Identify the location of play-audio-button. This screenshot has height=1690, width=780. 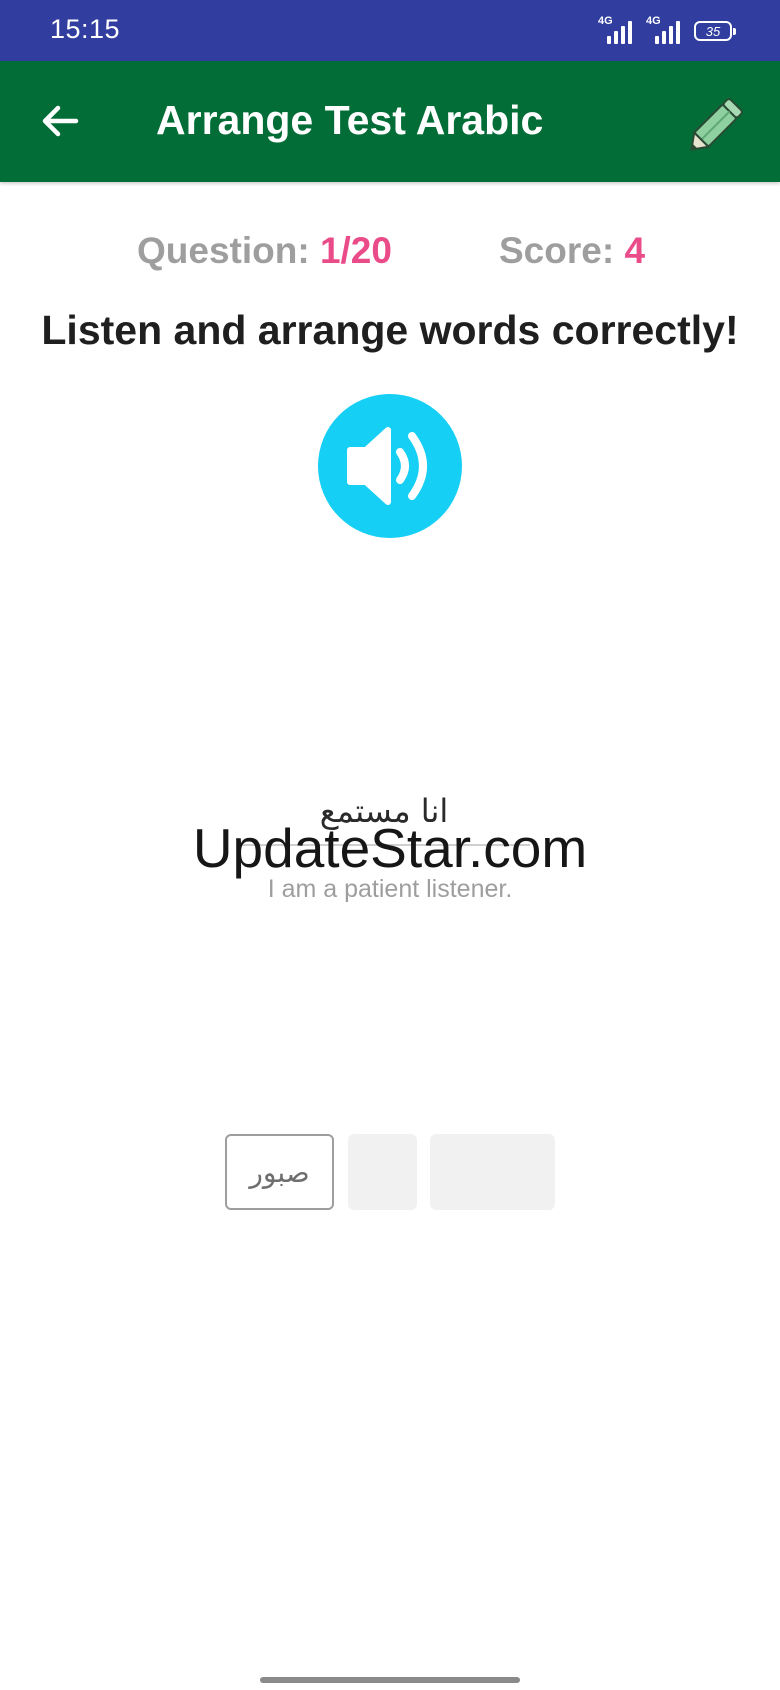
(390, 466).